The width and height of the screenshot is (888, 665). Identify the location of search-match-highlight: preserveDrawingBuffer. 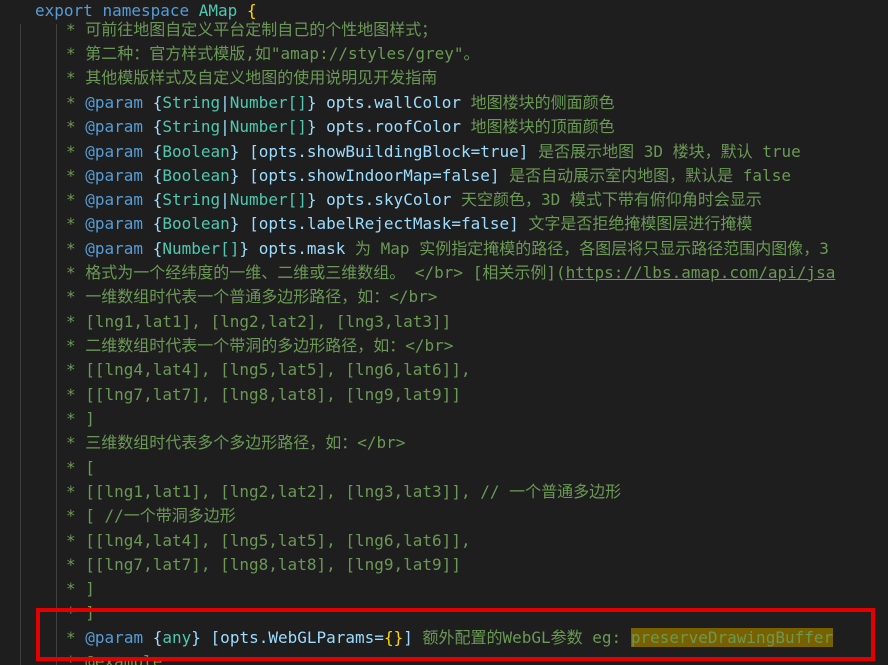
(732, 637).